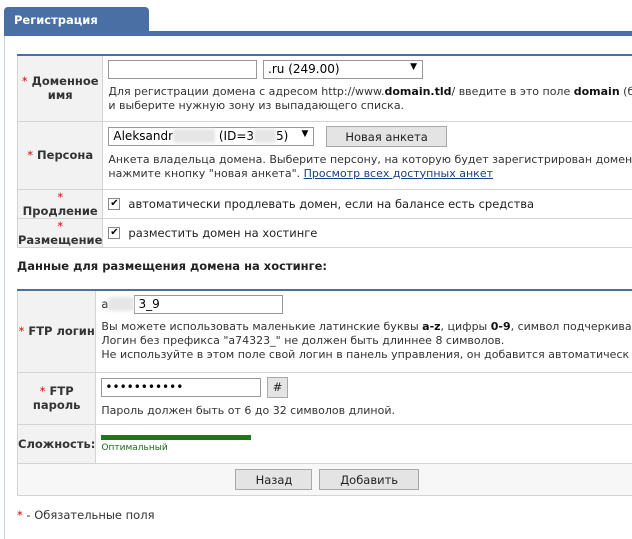  Describe the element at coordinates (304, 69) in the screenshot. I see `domain-zone-value: .ru (249.00)` at that location.